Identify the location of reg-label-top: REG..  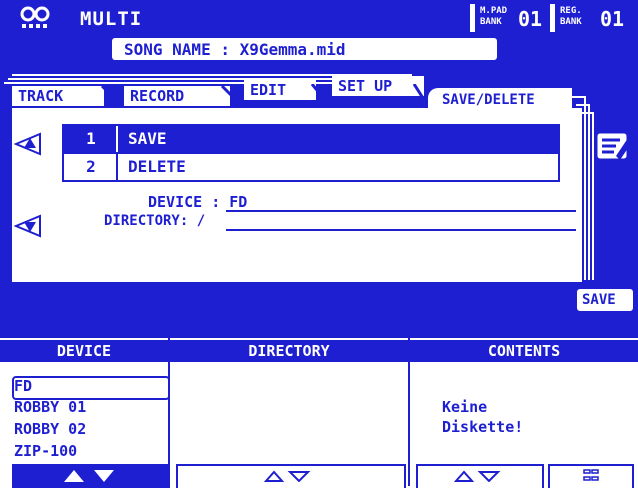
(571, 11).